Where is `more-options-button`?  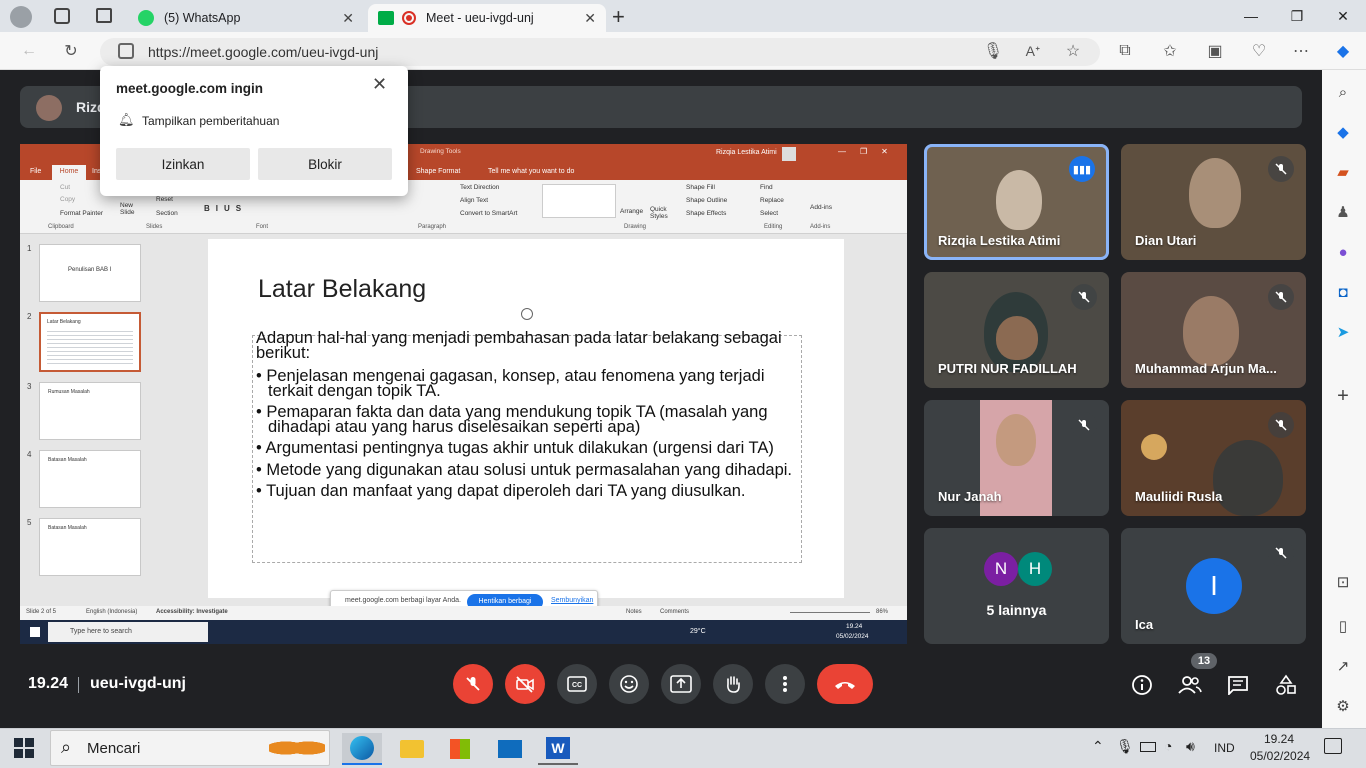 more-options-button is located at coordinates (785, 684).